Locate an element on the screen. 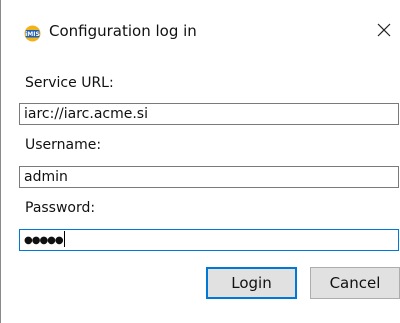 This screenshot has height=323, width=400. text-caret is located at coordinates (64, 239).